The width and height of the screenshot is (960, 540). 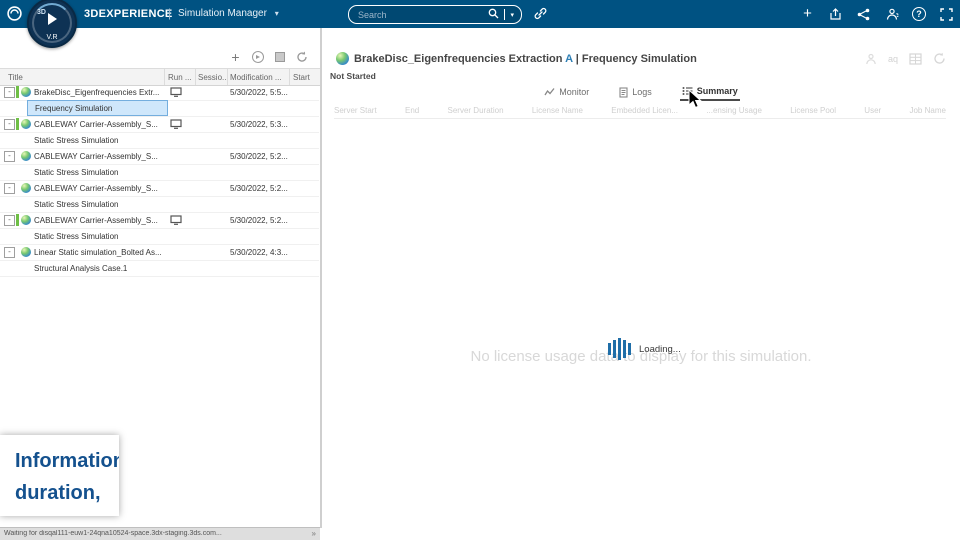 What do you see at coordinates (873, 110) in the screenshot?
I see `col-user: User` at bounding box center [873, 110].